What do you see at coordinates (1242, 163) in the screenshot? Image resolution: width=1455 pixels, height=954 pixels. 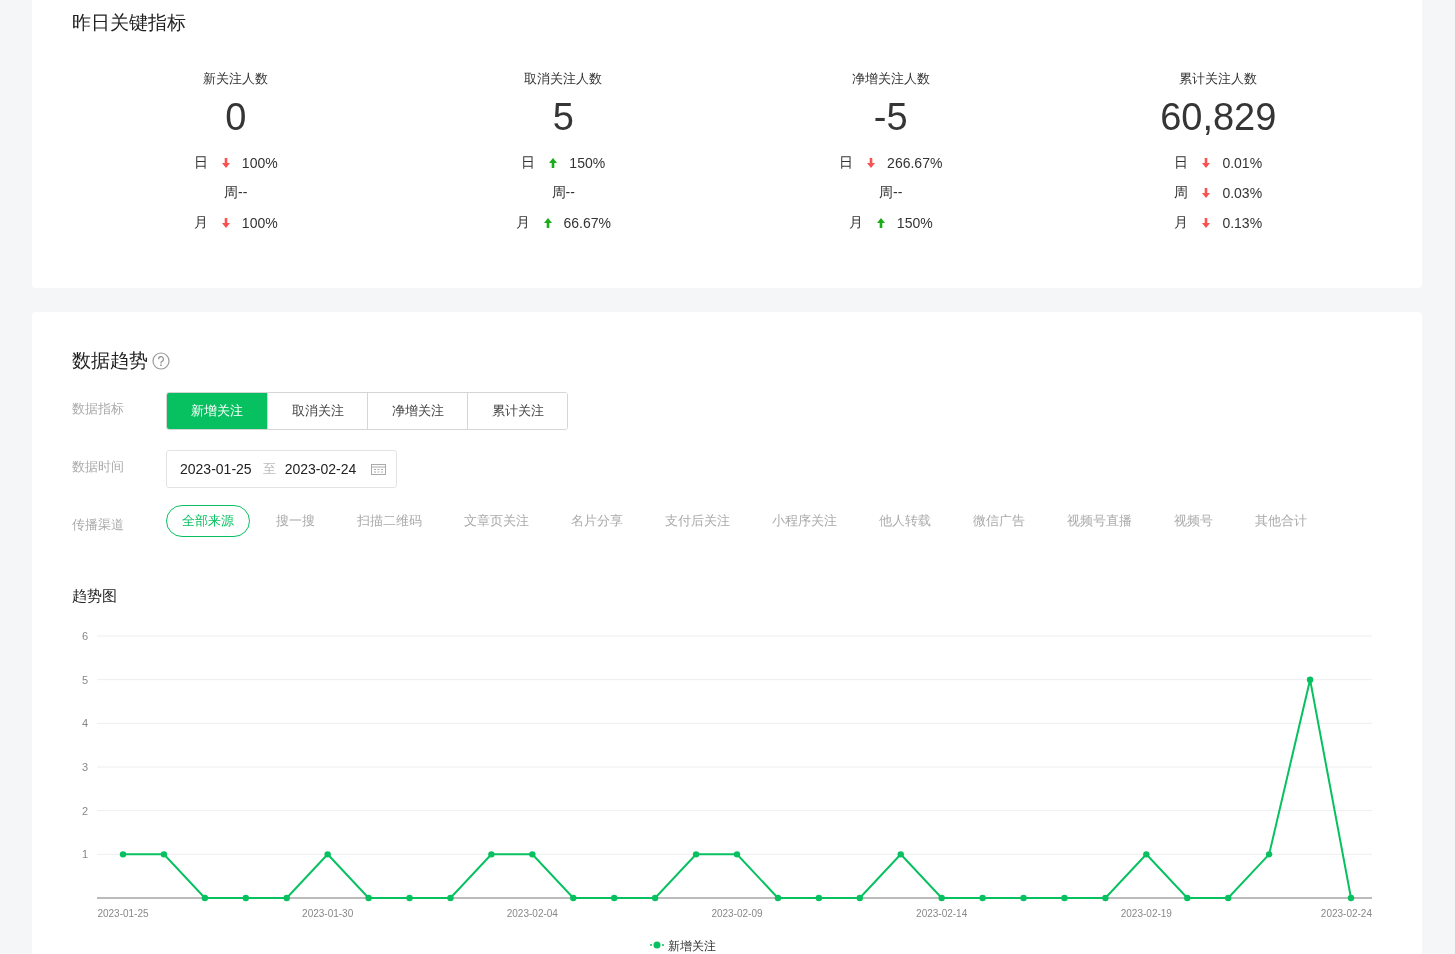 I see `change-value: 0.01%` at bounding box center [1242, 163].